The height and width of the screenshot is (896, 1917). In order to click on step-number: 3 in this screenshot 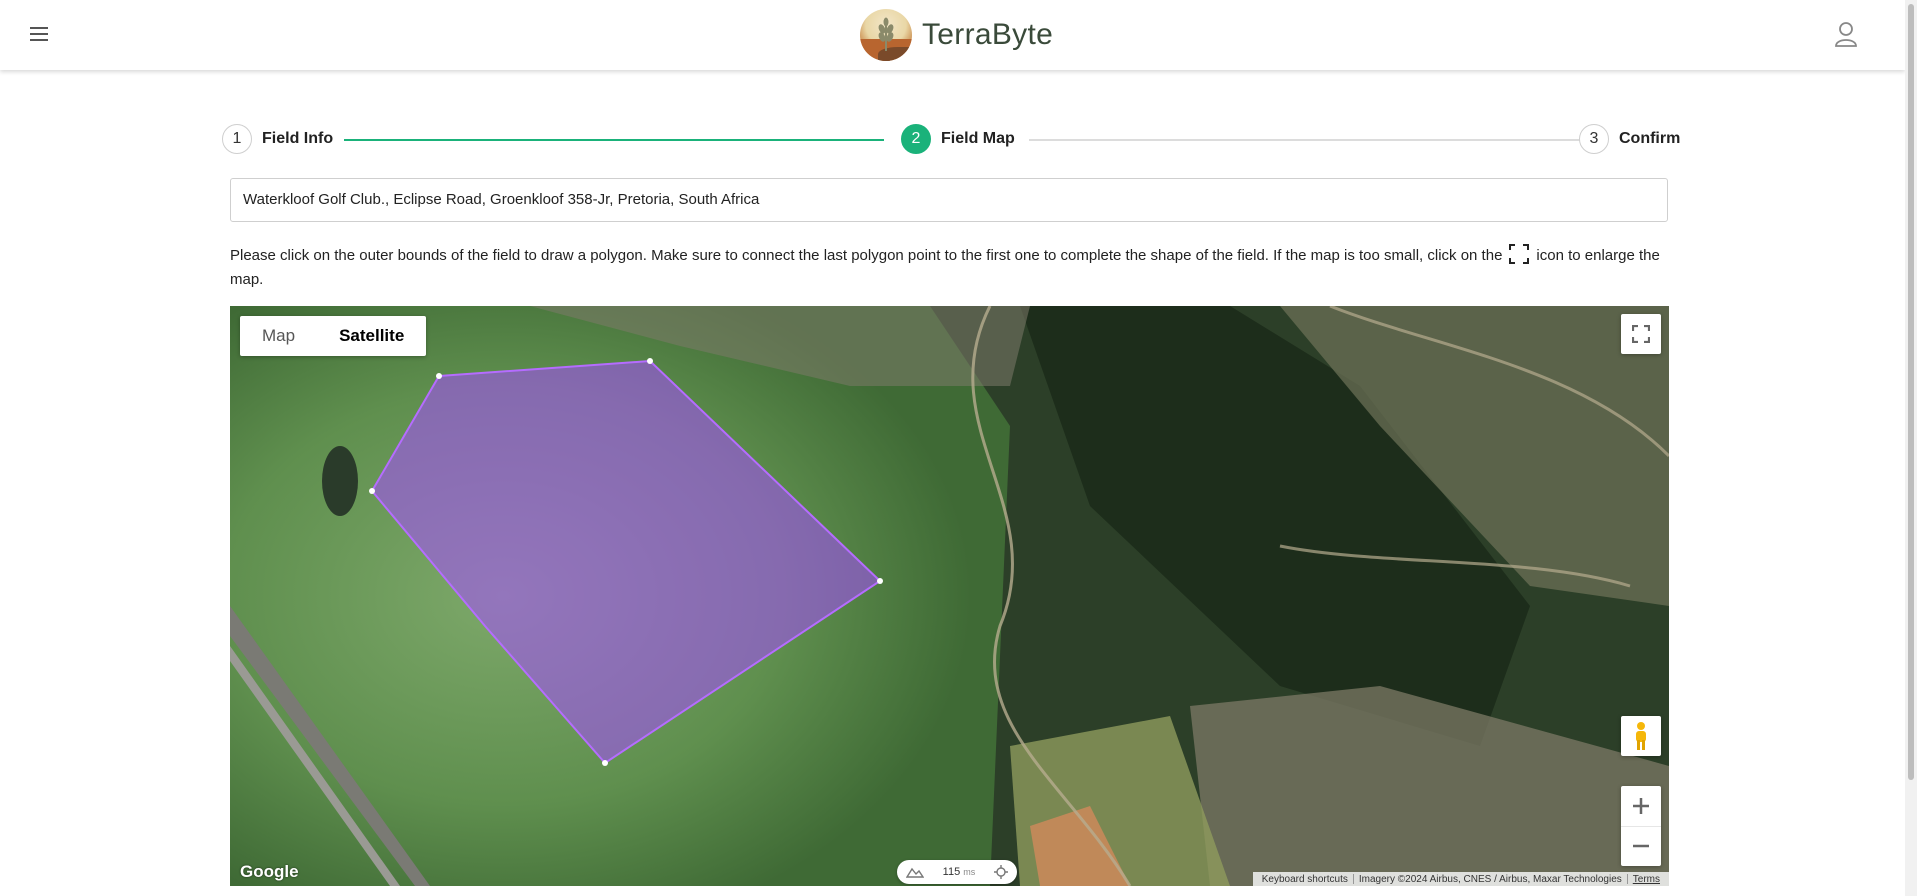, I will do `click(1594, 139)`.